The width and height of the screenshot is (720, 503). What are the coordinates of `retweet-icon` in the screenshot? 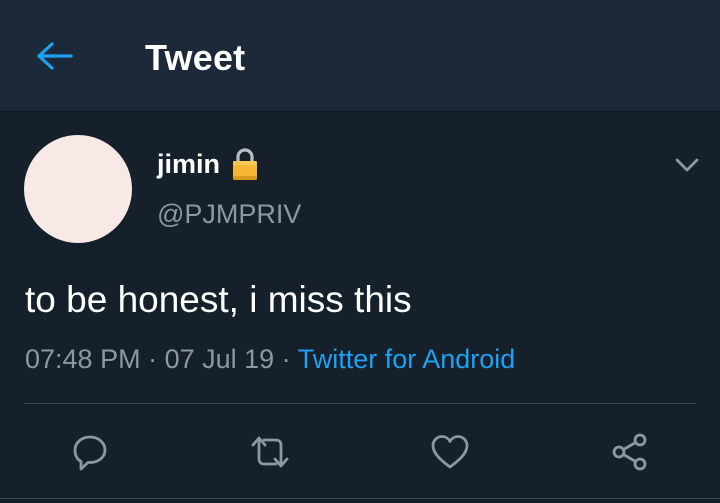 It's located at (270, 452).